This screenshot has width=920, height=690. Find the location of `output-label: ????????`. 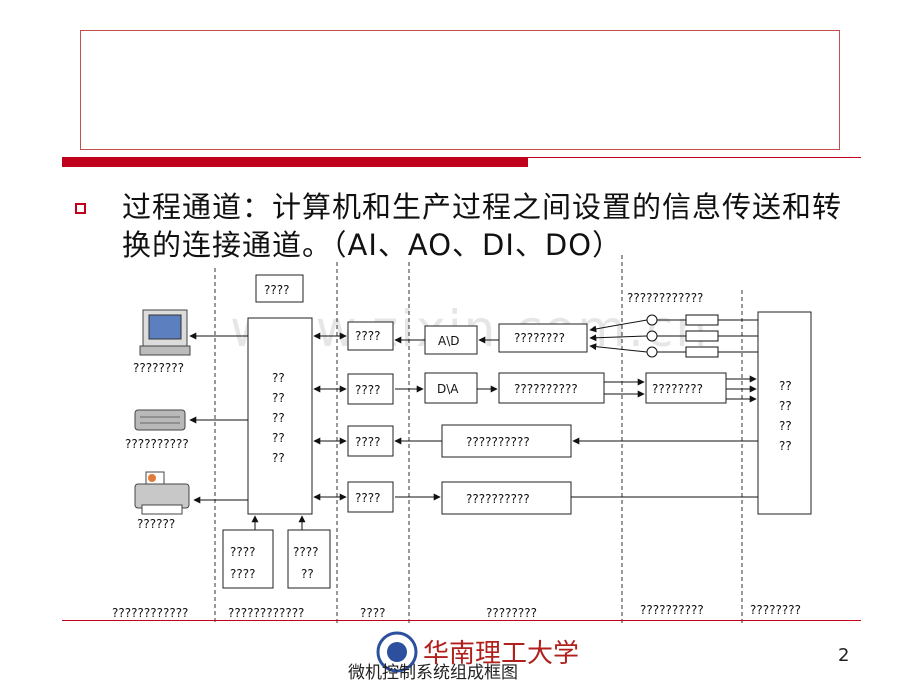

output-label: ???????? is located at coordinates (677, 389).